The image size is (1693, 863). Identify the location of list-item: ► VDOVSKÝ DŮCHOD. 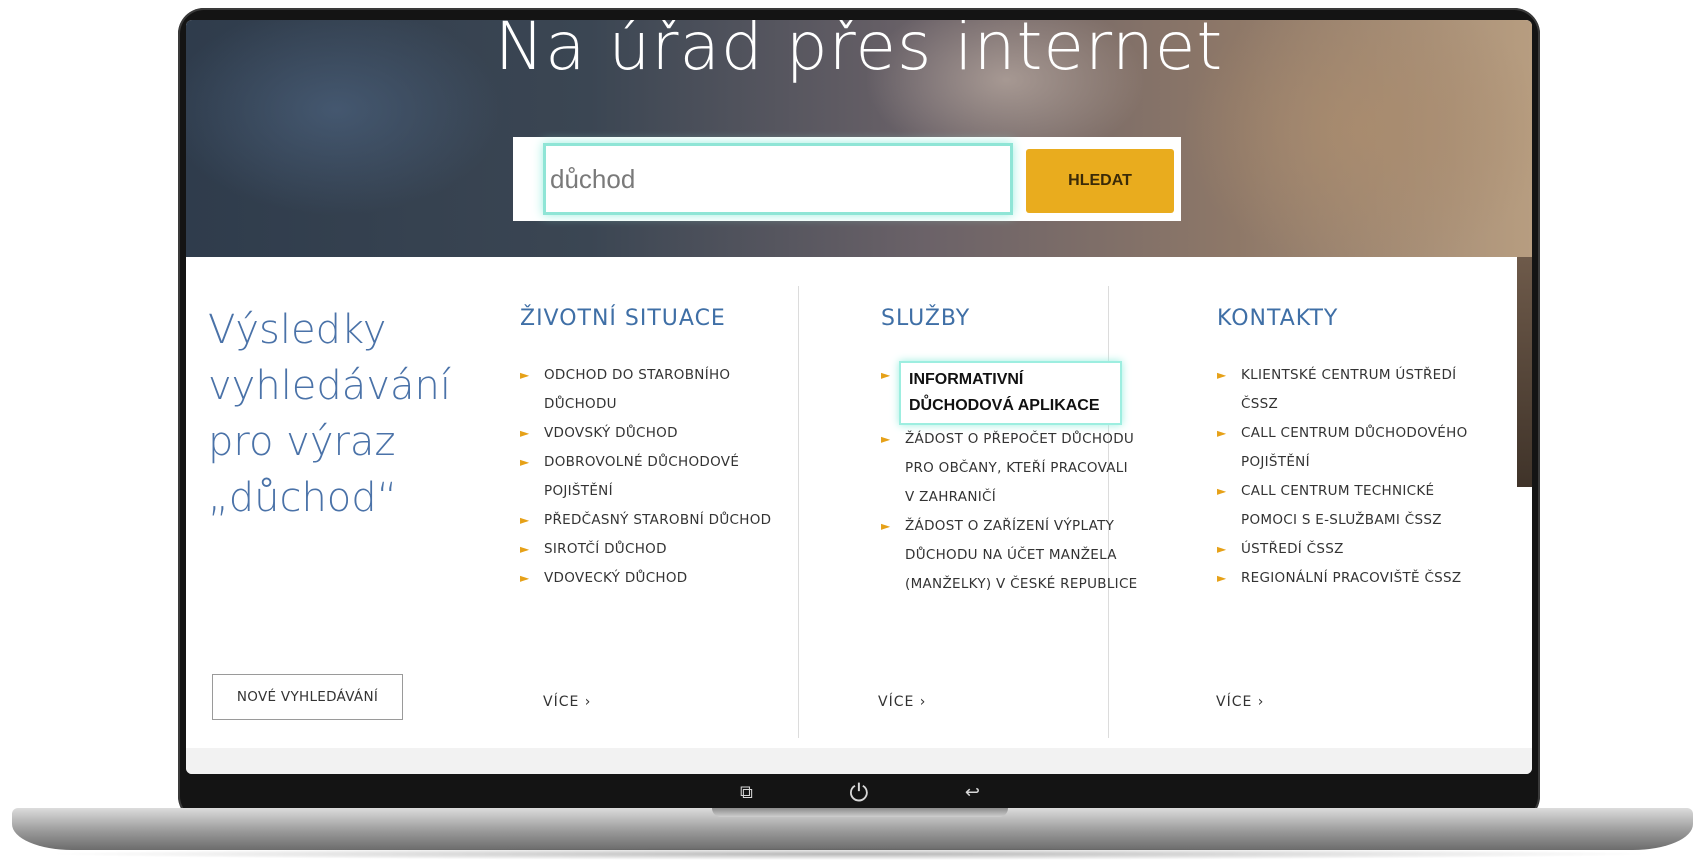
(655, 433).